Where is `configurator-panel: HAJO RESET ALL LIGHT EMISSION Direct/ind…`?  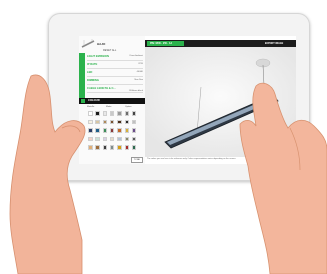
configurator-panel: HAJO RESET ALL LIGHT EMISSION Direct/ind… is located at coordinates (112, 100).